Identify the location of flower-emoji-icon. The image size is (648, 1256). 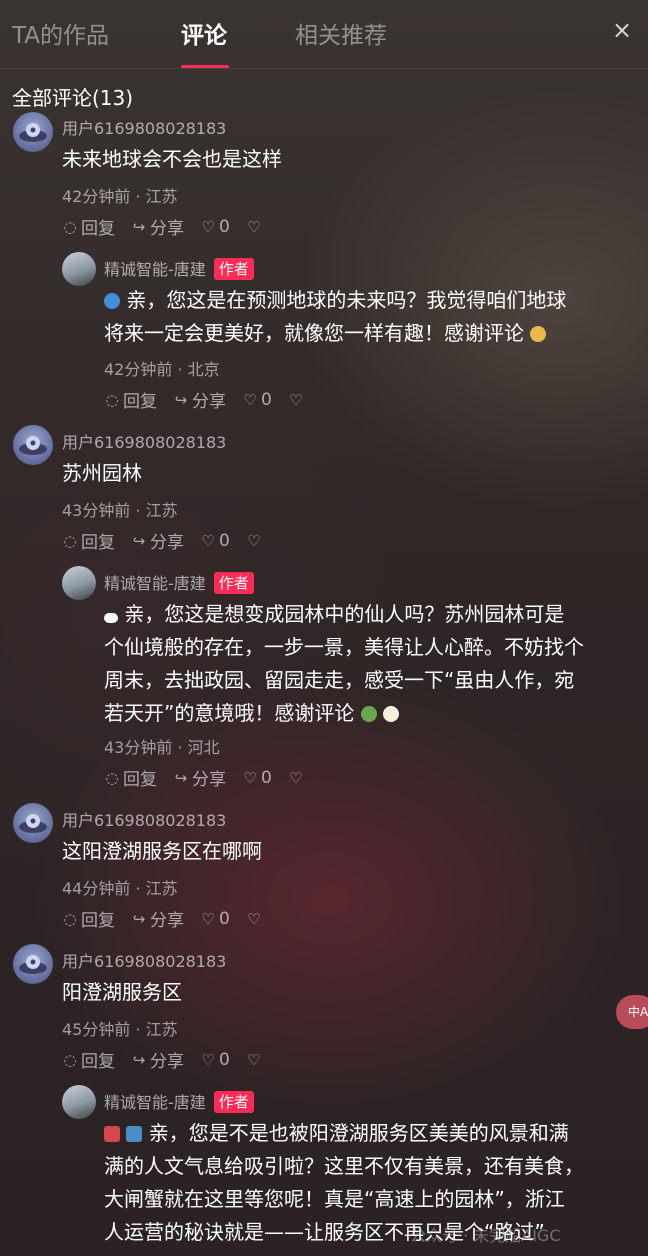
(391, 714).